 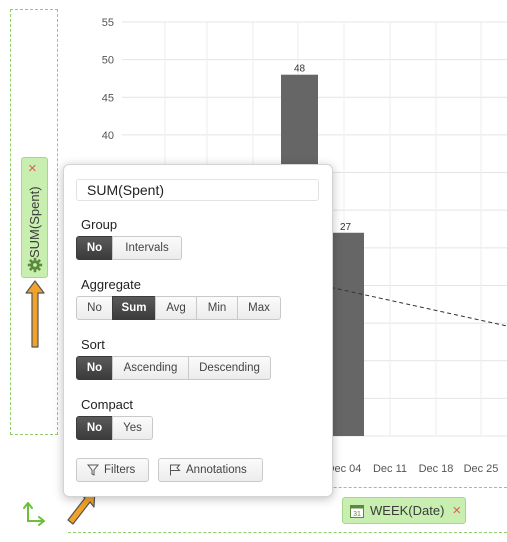 What do you see at coordinates (217, 308) in the screenshot?
I see `aggregate-min-button: Min` at bounding box center [217, 308].